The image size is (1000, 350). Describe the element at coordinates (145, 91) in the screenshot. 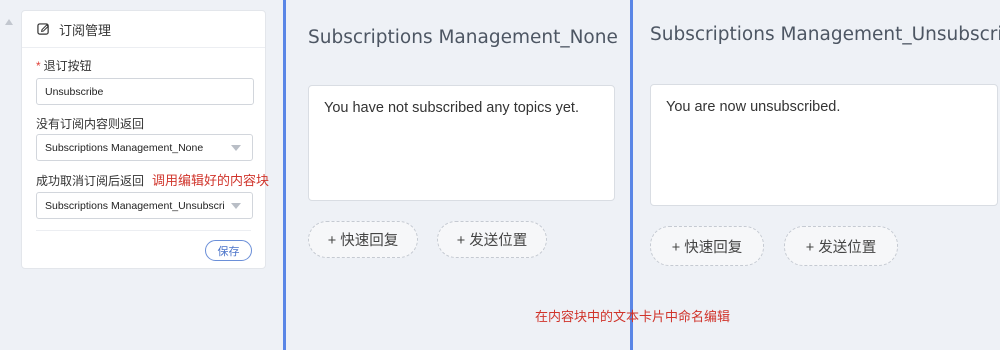

I see `unsubscribe-button-input: Unsubscribe` at that location.